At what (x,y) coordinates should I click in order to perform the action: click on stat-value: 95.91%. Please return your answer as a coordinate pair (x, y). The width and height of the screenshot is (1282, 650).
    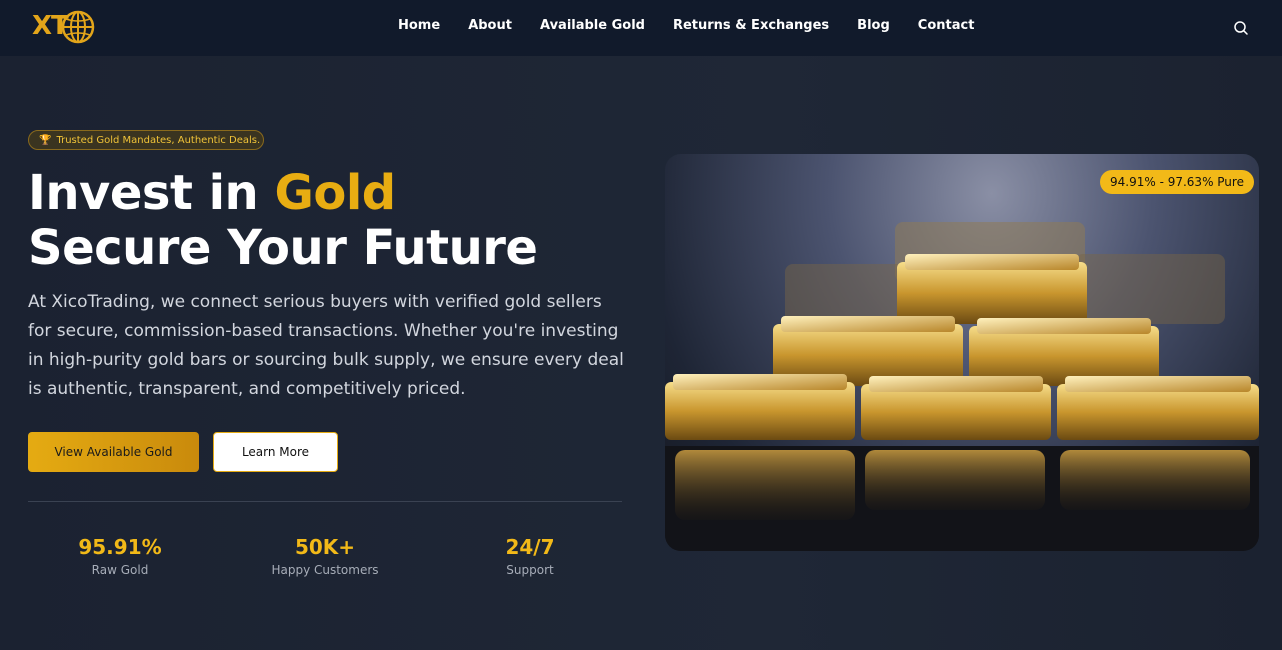
    Looking at the image, I should click on (120, 547).